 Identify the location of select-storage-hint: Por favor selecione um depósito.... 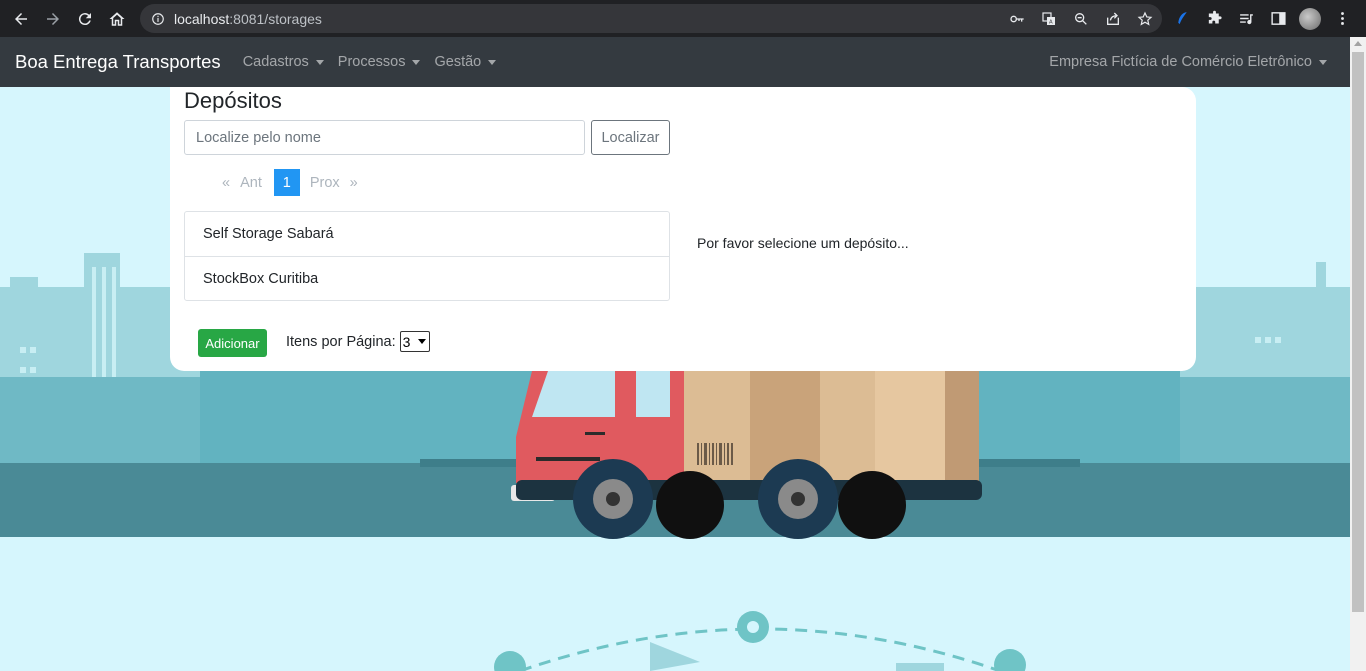
(803, 243).